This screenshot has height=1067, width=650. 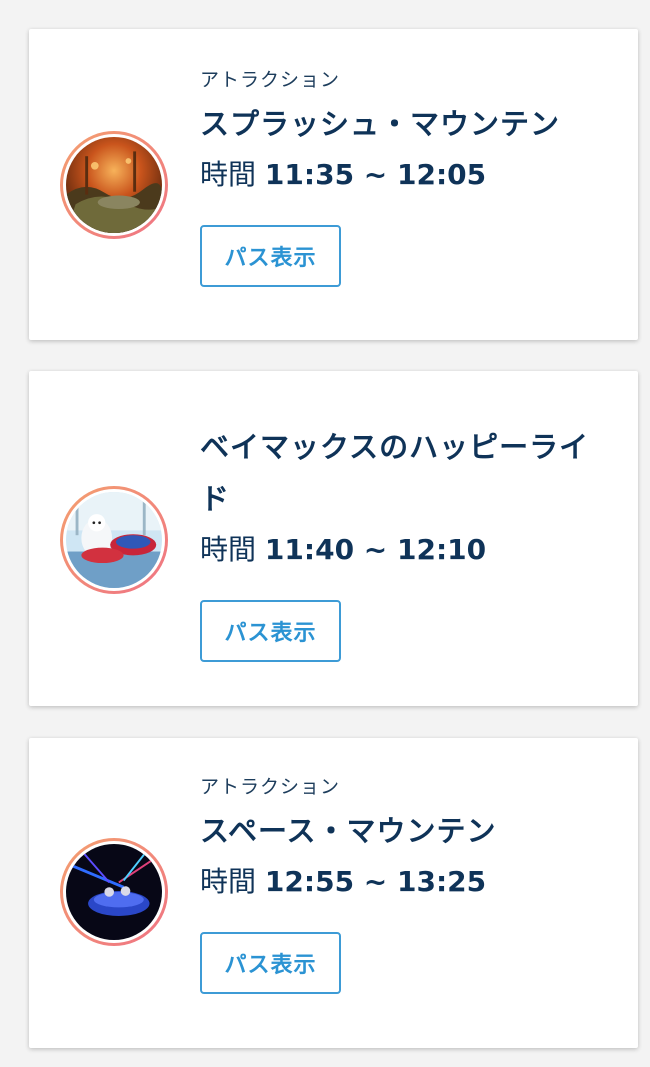 I want to click on reservation-time: 時間 11:35 ~ 12:05, so click(x=409, y=175).